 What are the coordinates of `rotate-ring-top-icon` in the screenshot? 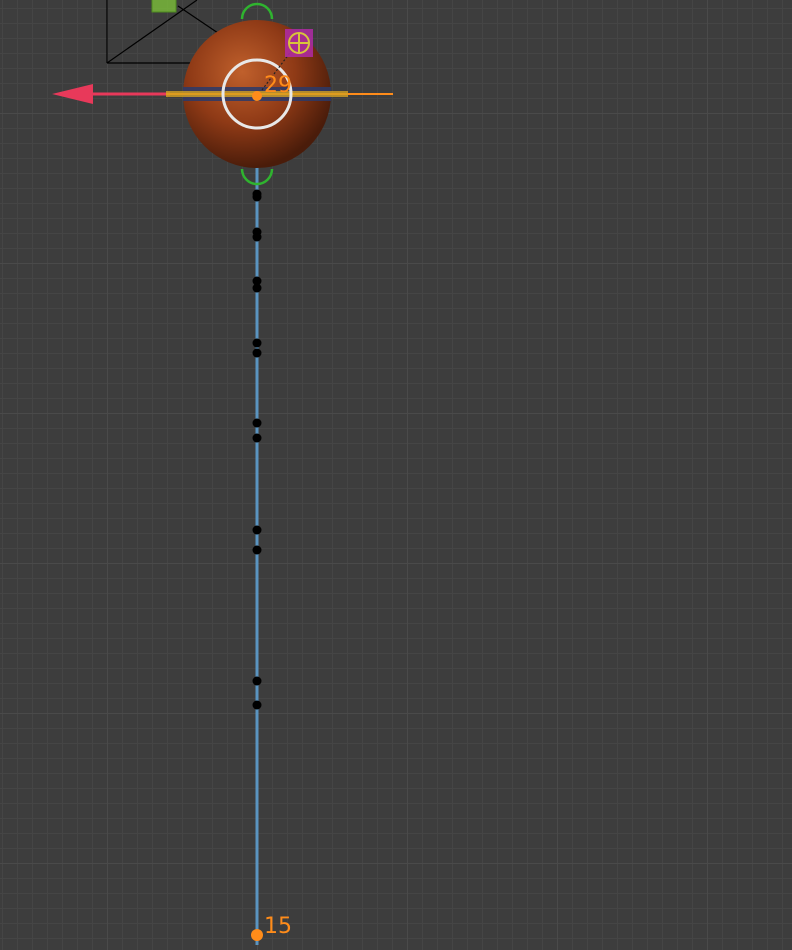 It's located at (257, 11).